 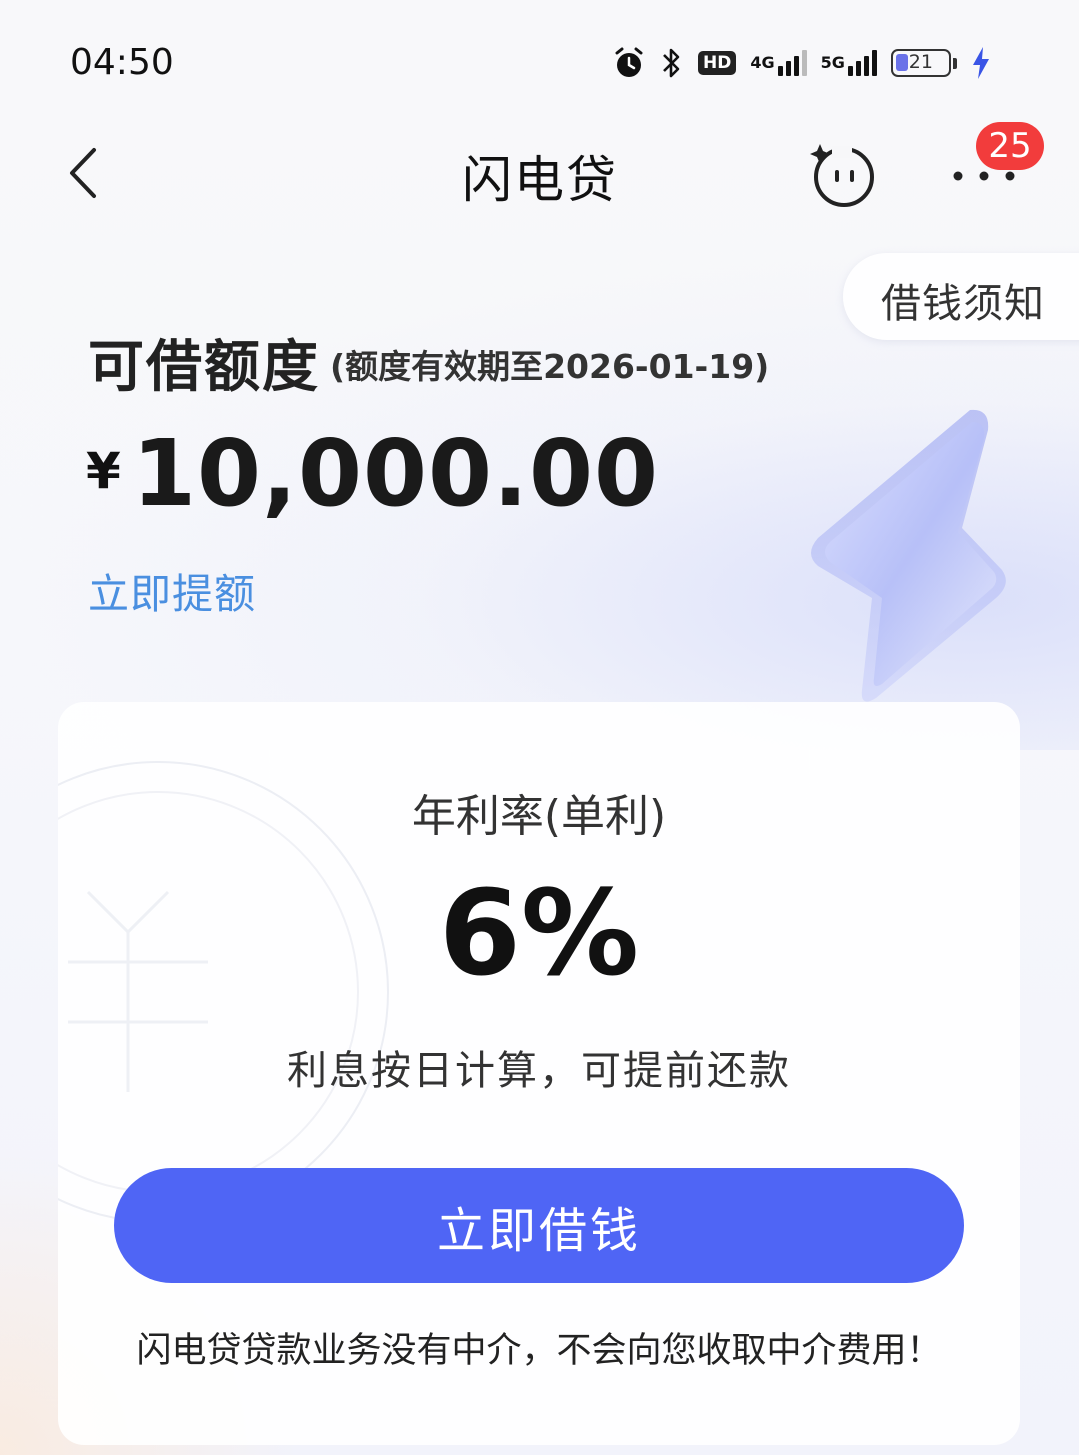 I want to click on back-button, so click(x=88, y=173).